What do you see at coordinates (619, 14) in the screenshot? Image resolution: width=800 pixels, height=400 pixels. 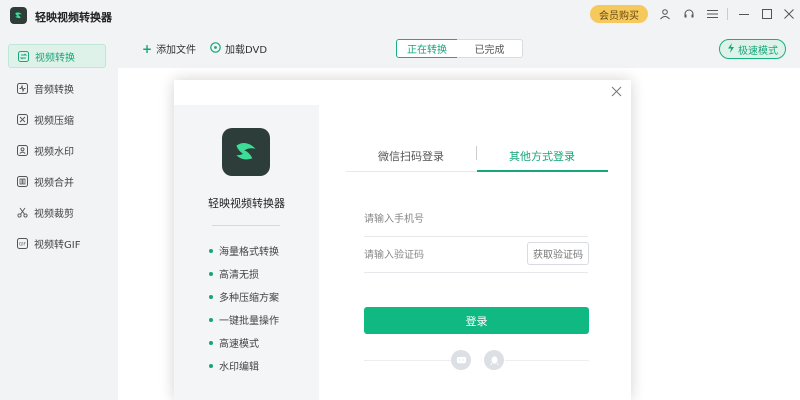 I see `vip-purchase-button: 会员购买` at bounding box center [619, 14].